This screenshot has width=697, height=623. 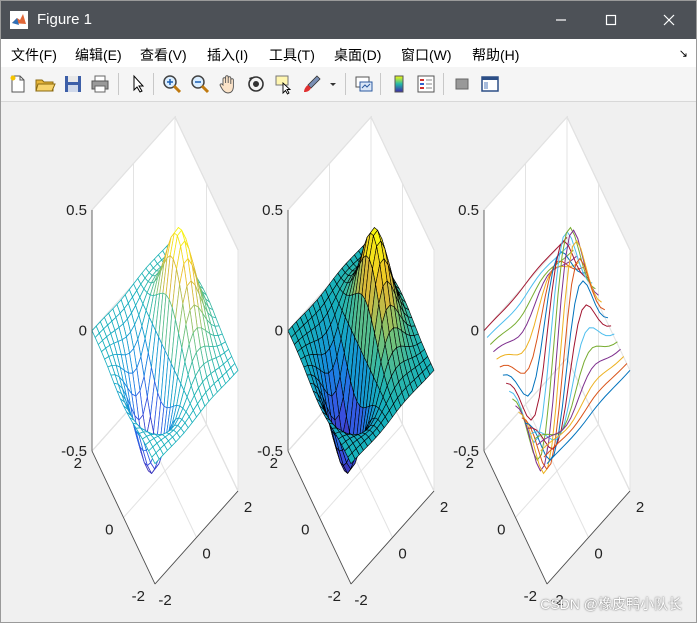 I want to click on colorbar-icon, so click(x=399, y=84).